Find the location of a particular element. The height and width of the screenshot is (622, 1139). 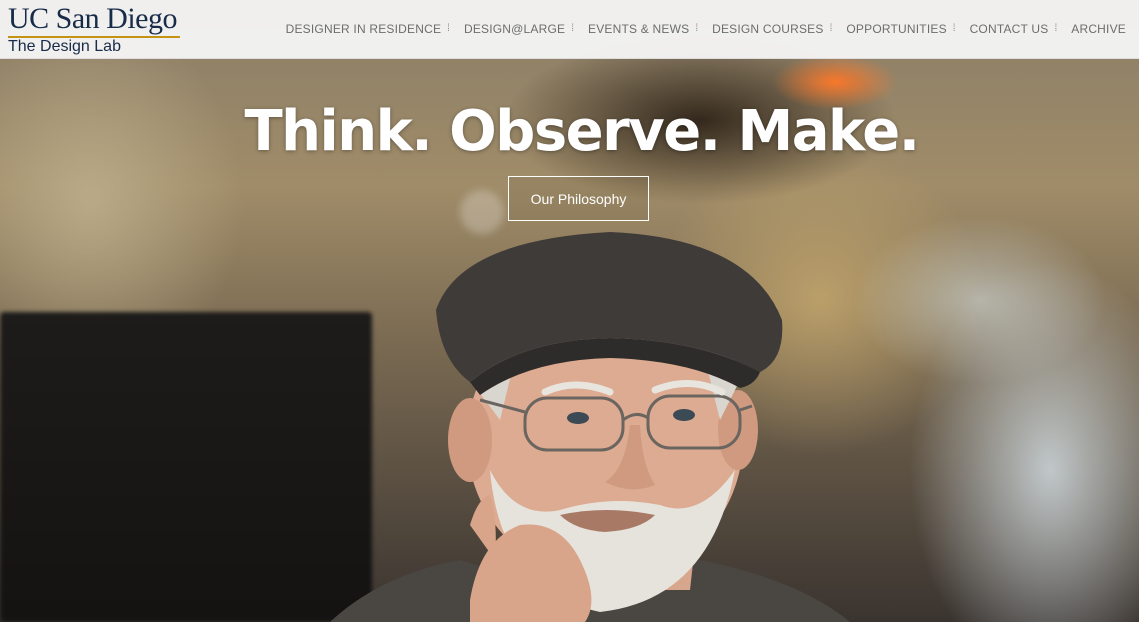

nav-link-contact-us: CONTACT US is located at coordinates (1009, 29).